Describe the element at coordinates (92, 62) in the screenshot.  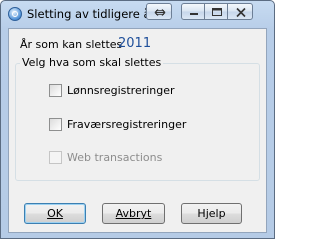
I see `options-group-label: Velg hva som skal slettes` at that location.